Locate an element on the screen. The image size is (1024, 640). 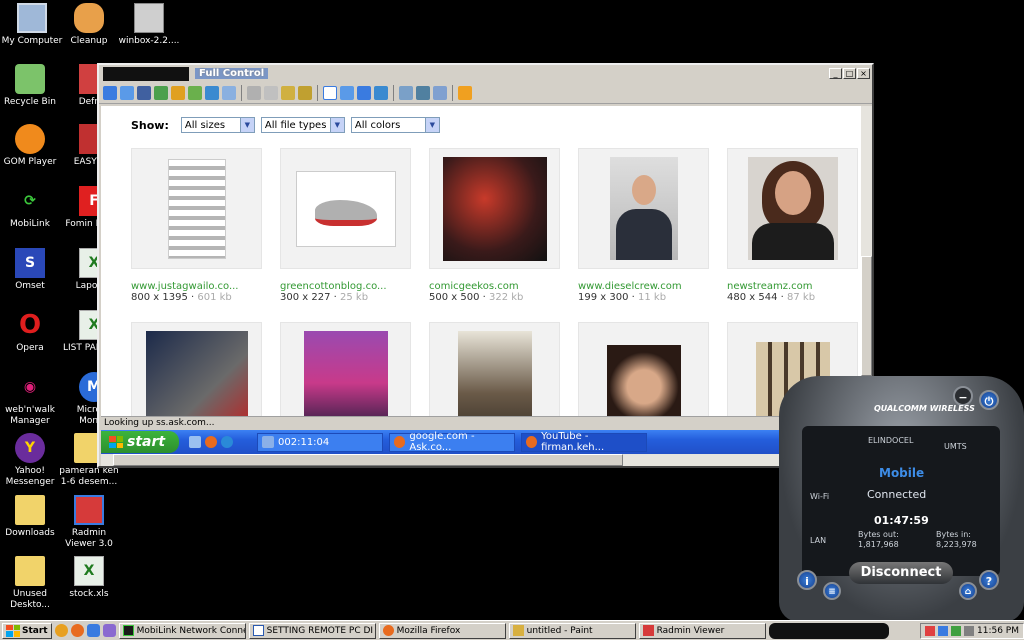
horizontal-scrollbar is located at coordinates (481, 460).